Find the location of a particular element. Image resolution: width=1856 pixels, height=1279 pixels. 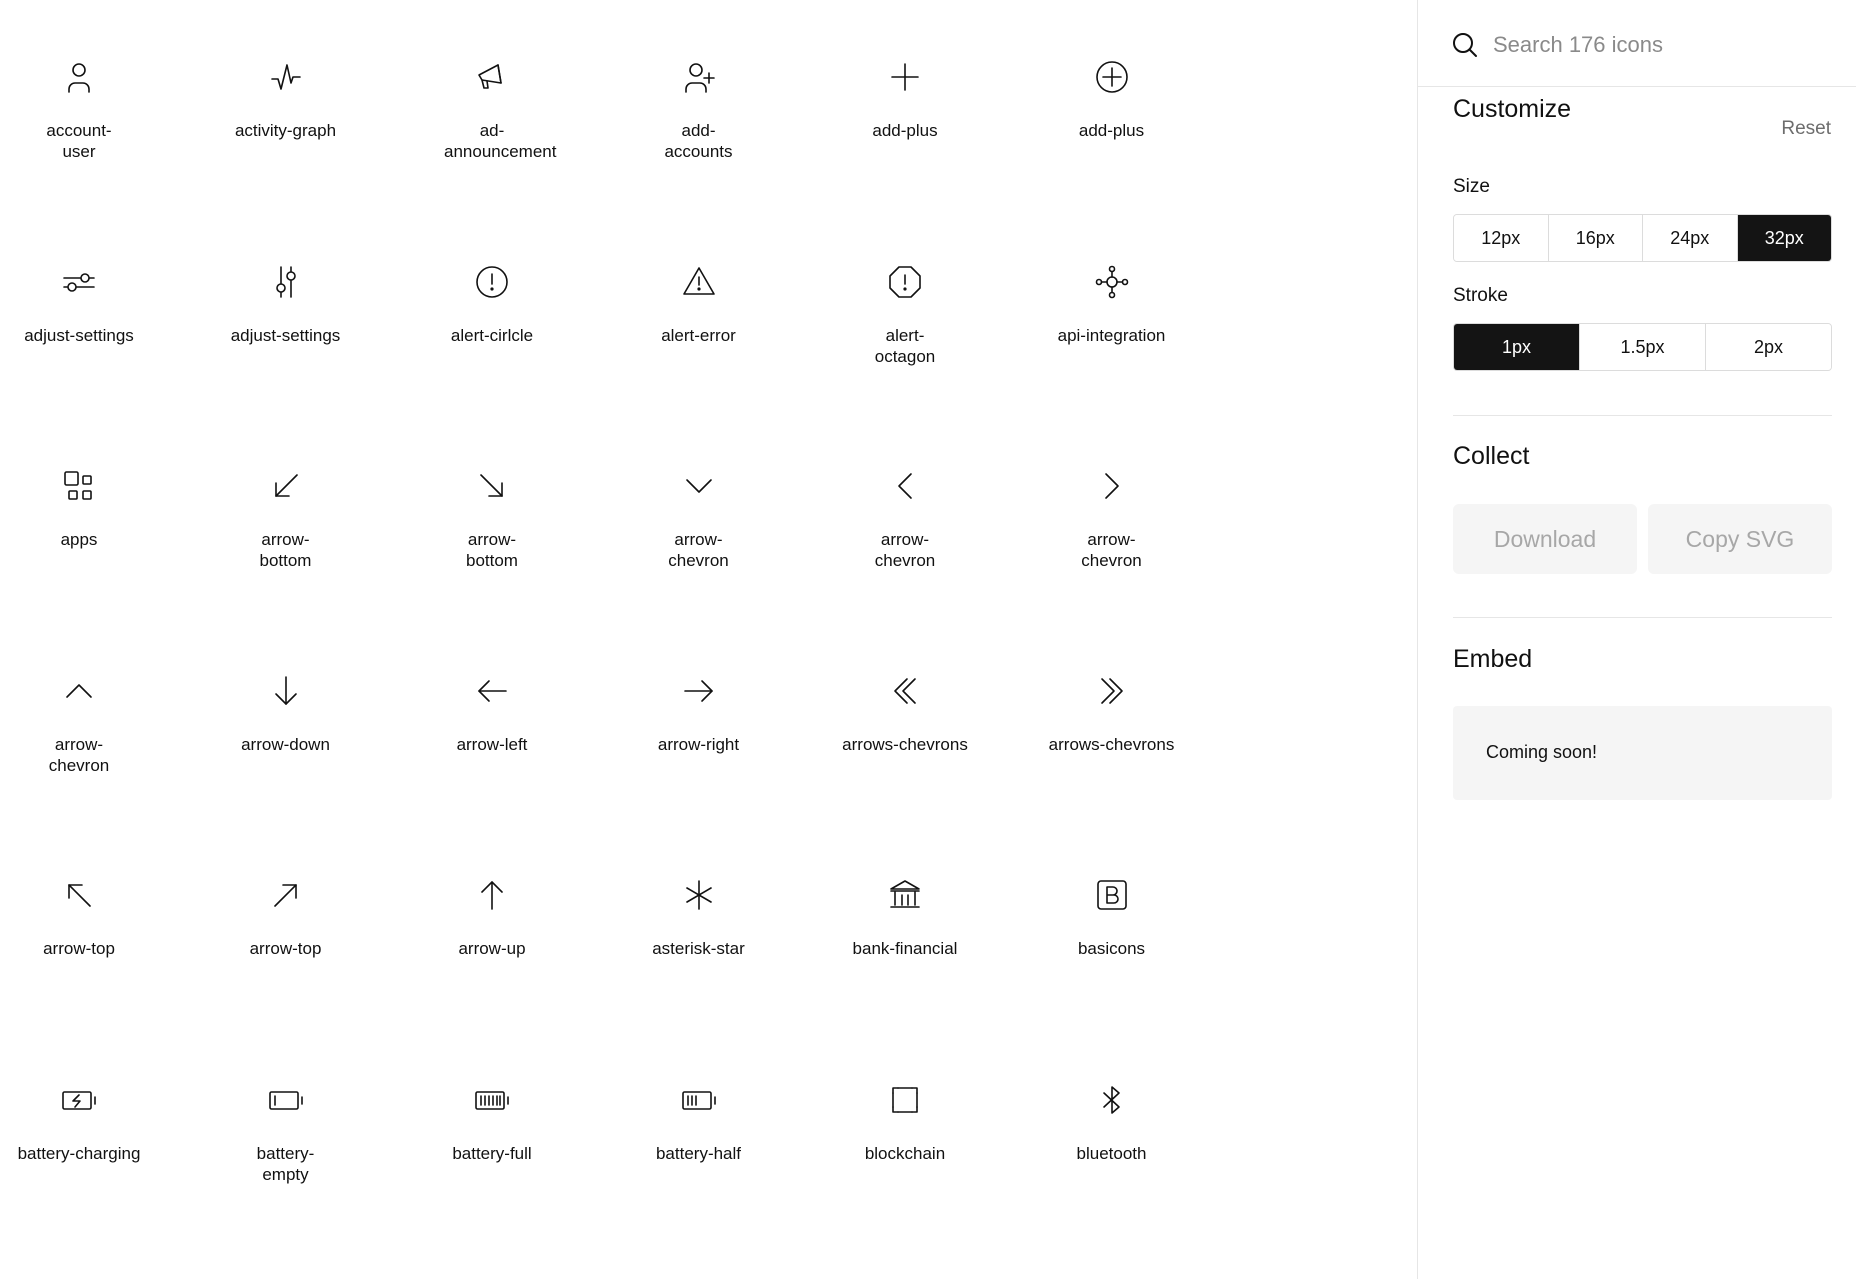

sliders-horizontal-icon is located at coordinates (79, 282).